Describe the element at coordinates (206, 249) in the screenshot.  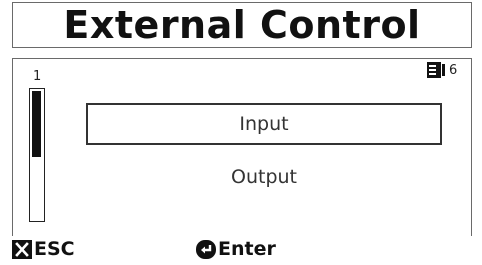
I see `enter-icon` at that location.